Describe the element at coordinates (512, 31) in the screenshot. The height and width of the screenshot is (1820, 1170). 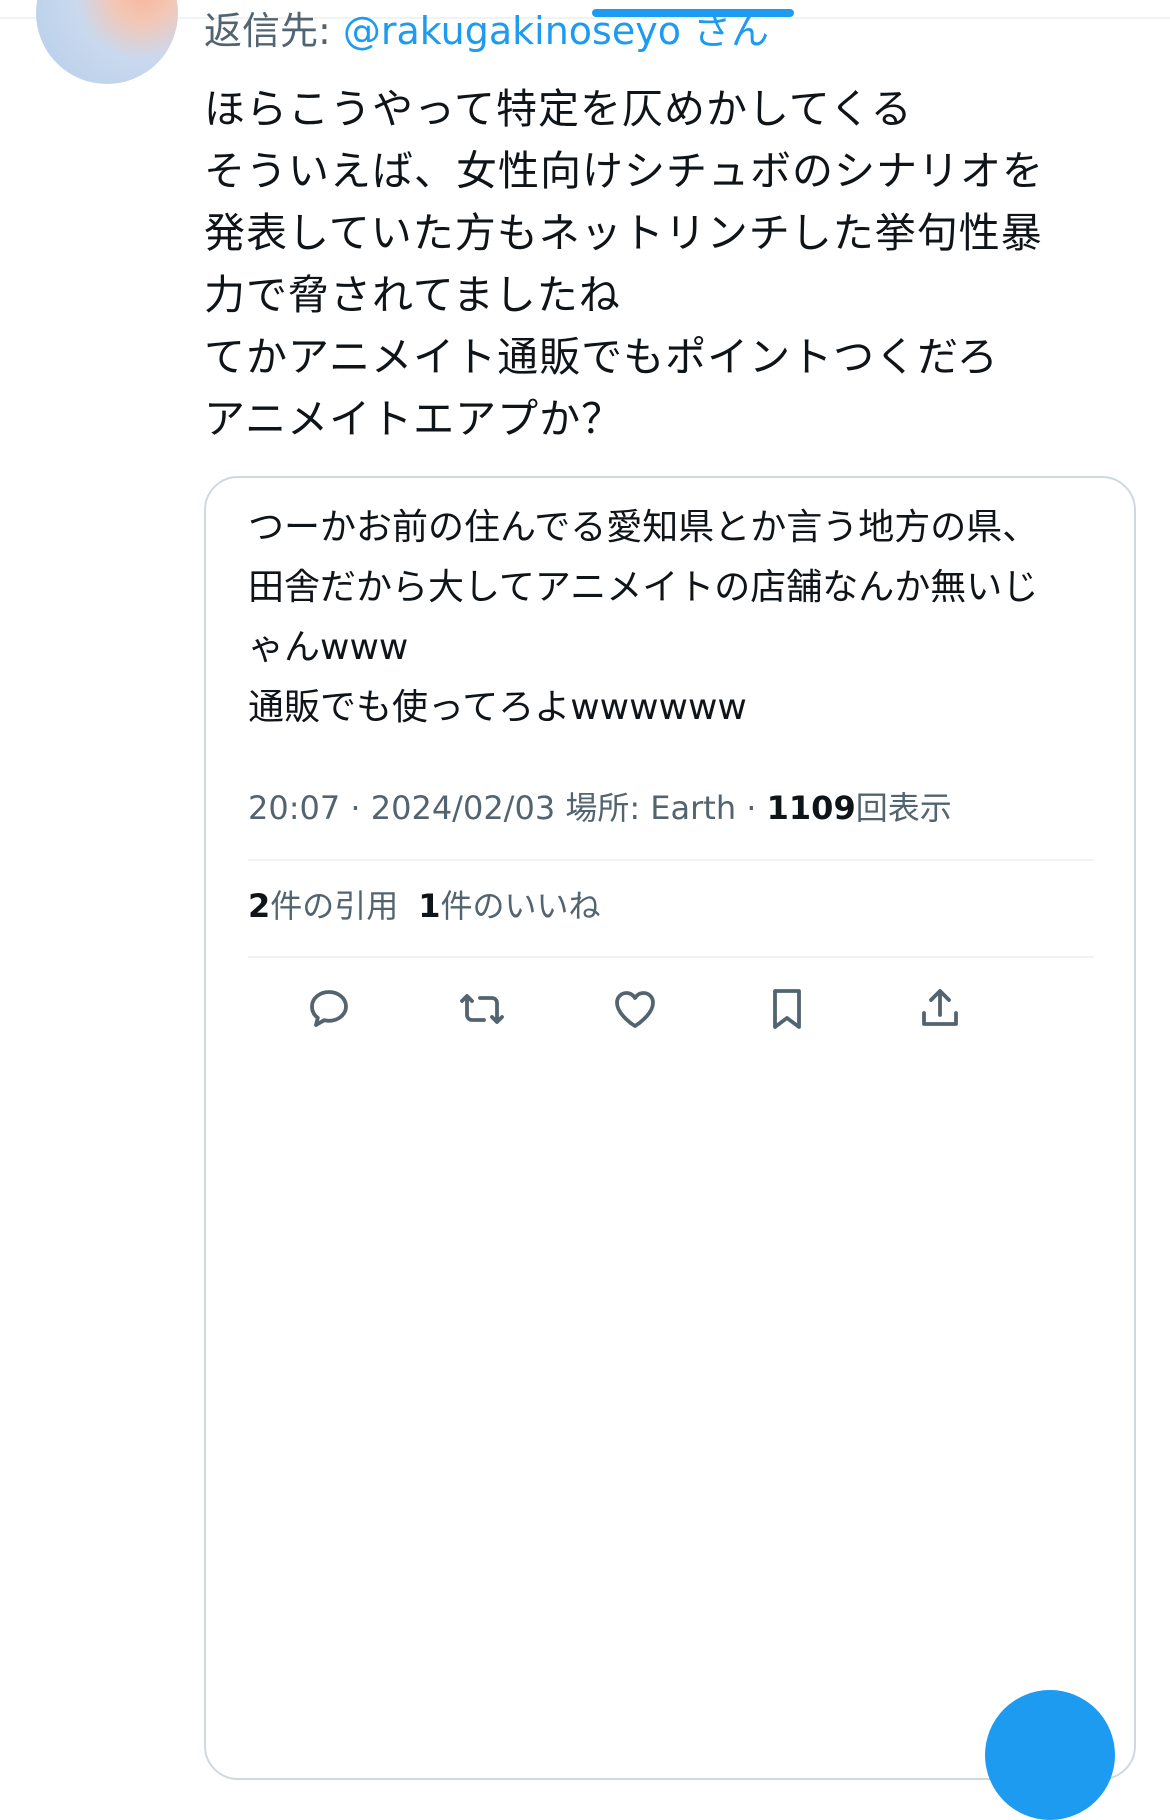
I see `reply-to-handle-link: @rakugakinoseyo` at that location.